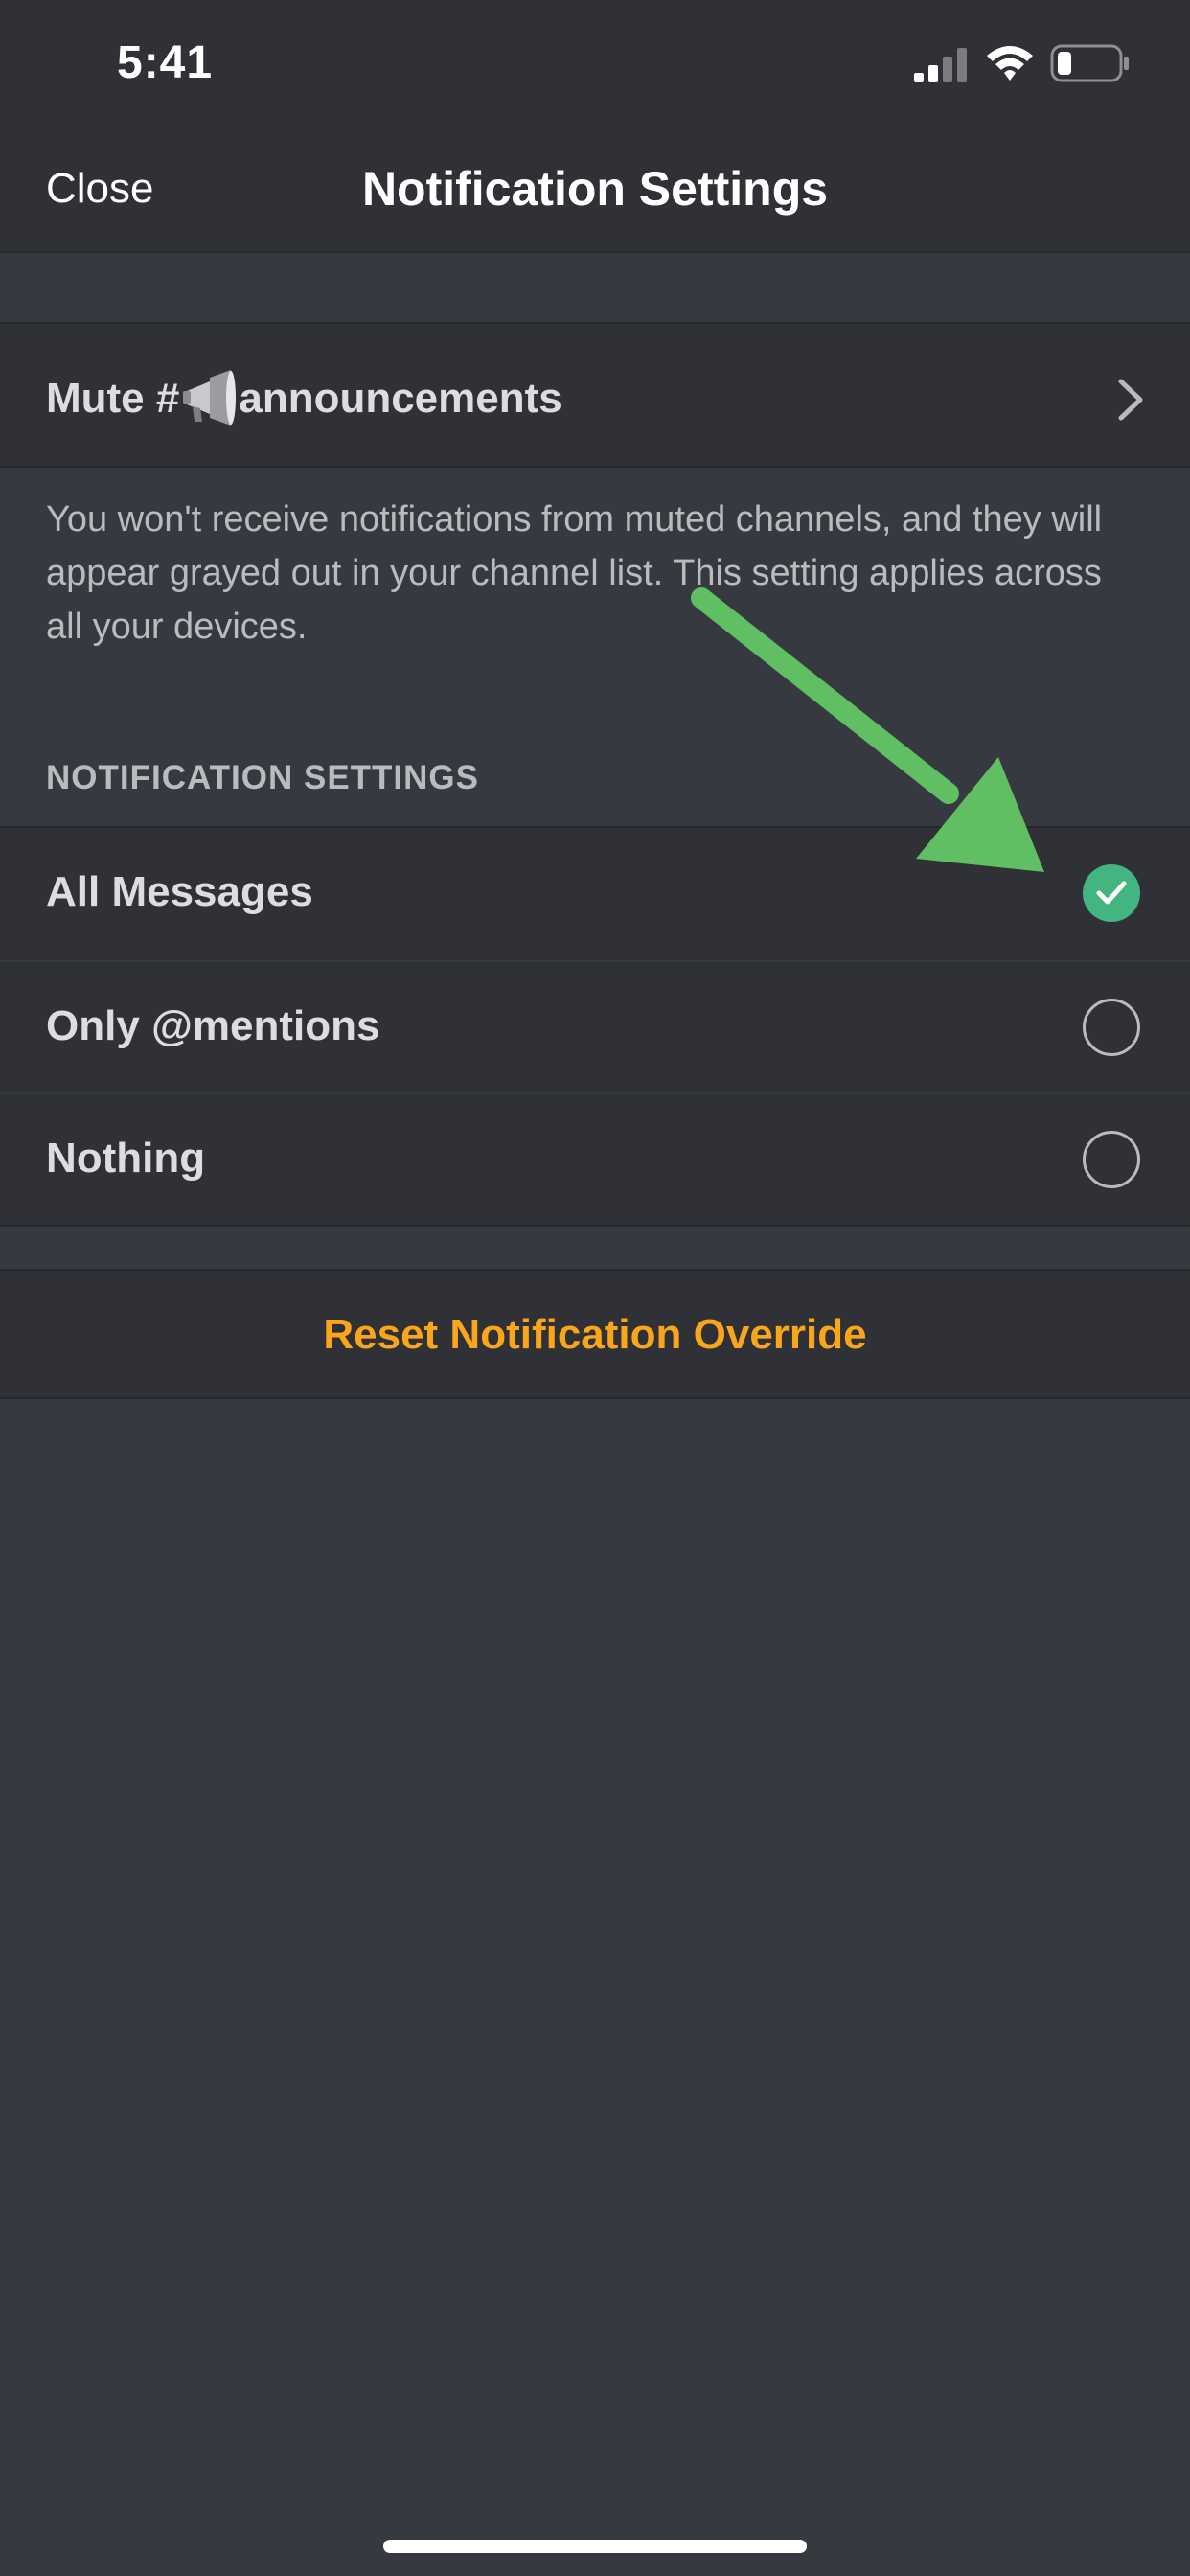 This screenshot has width=1190, height=2576. Describe the element at coordinates (401, 398) in the screenshot. I see `channel-name: announcements` at that location.